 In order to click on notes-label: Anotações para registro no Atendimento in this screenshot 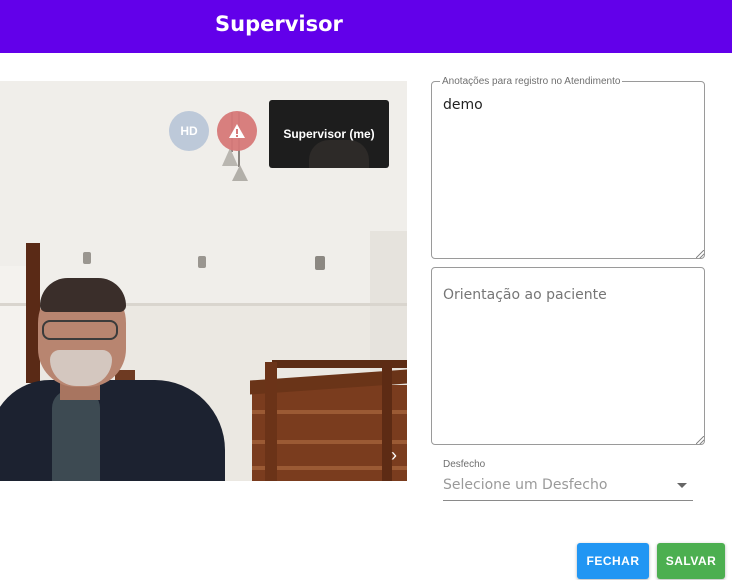, I will do `click(531, 81)`.